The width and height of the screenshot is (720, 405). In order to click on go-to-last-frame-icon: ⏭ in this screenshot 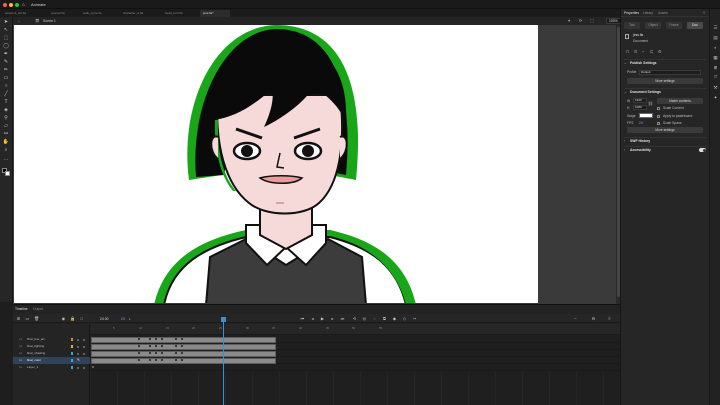, I will do `click(342, 318)`.